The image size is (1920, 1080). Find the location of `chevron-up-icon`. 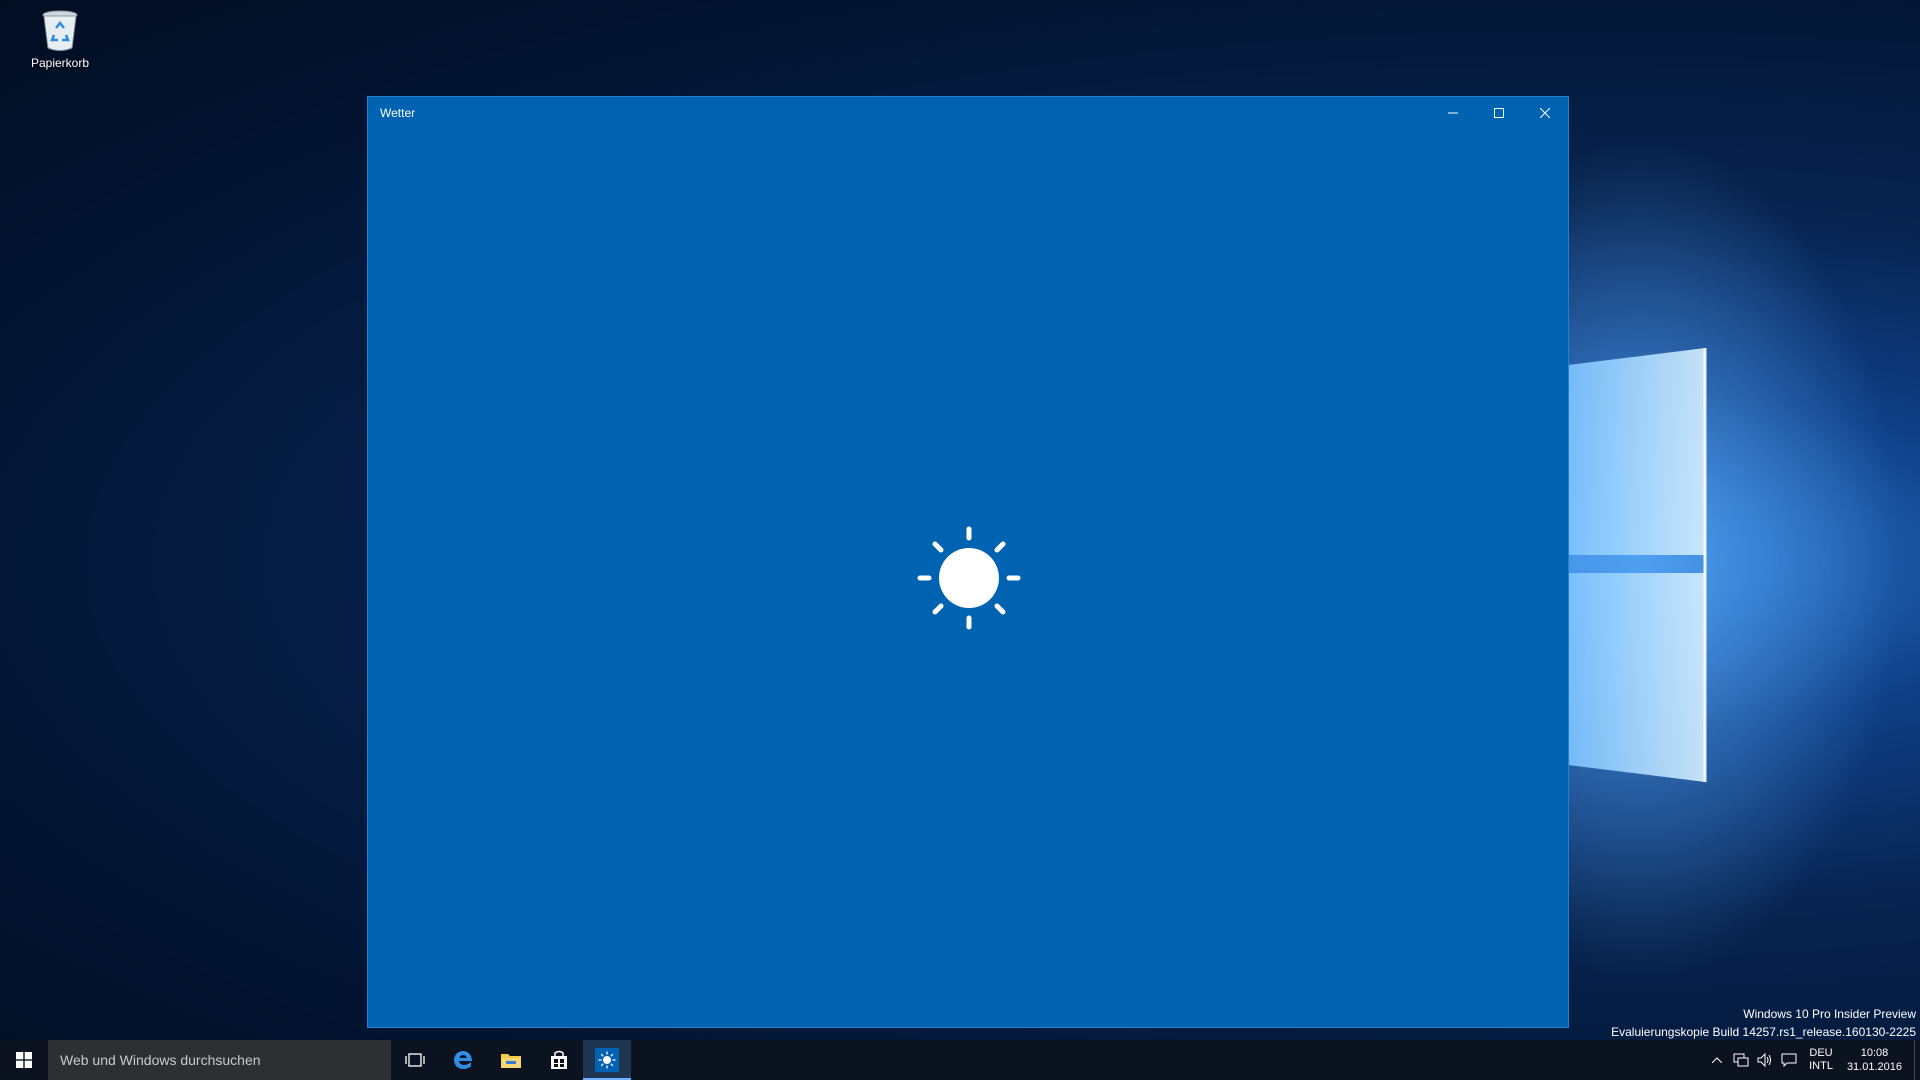

chevron-up-icon is located at coordinates (1717, 1060).